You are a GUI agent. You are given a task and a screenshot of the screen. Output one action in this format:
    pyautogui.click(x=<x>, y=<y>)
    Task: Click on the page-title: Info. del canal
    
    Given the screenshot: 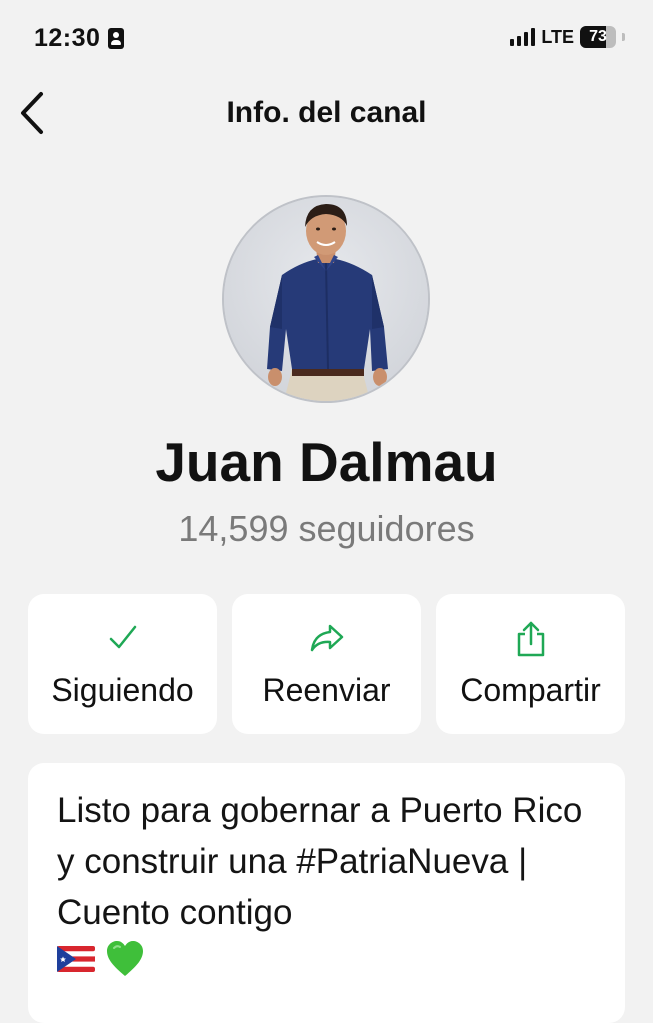 What is the action you would take?
    pyautogui.click(x=326, y=112)
    